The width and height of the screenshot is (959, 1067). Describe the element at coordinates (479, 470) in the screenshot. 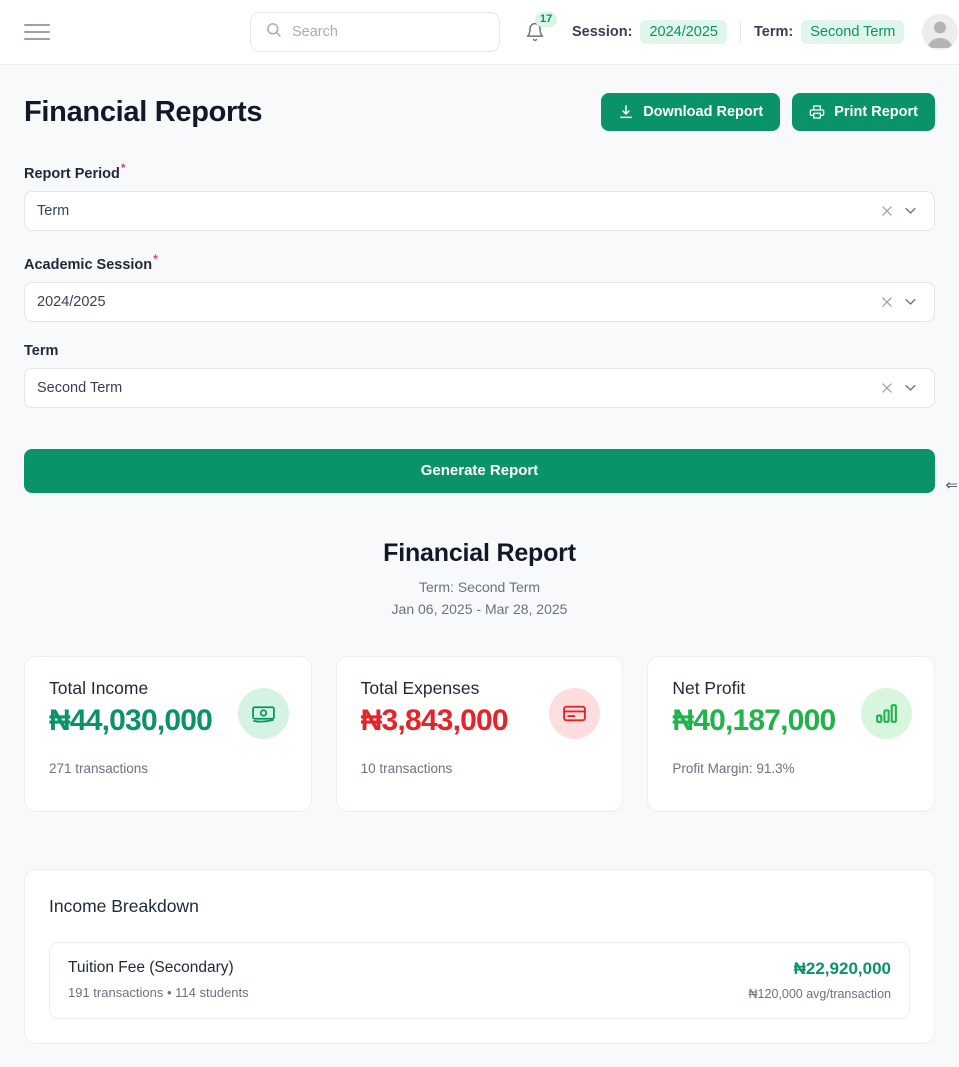

I see `generate-report-button: Generate Report` at that location.